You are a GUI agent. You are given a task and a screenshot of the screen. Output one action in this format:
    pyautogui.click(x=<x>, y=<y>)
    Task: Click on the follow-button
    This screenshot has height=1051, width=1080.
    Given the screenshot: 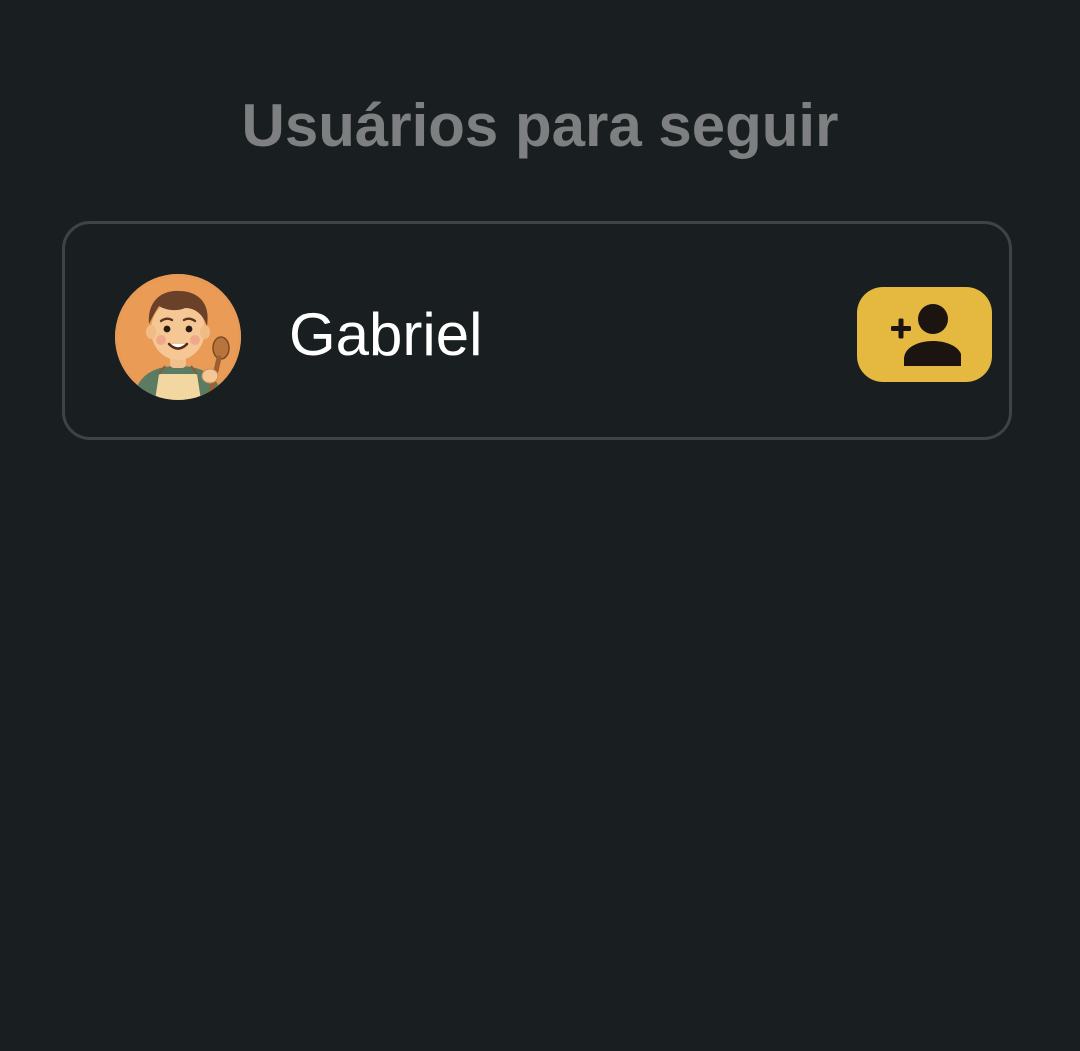 What is the action you would take?
    pyautogui.click(x=924, y=334)
    